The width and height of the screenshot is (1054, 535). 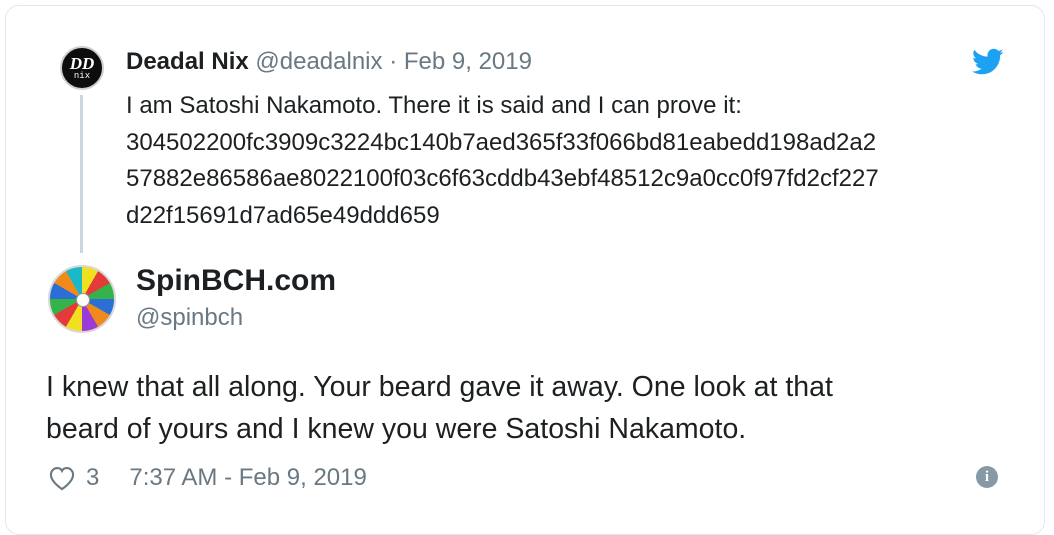 I want to click on author-name: SpinBCH.com, so click(x=236, y=281).